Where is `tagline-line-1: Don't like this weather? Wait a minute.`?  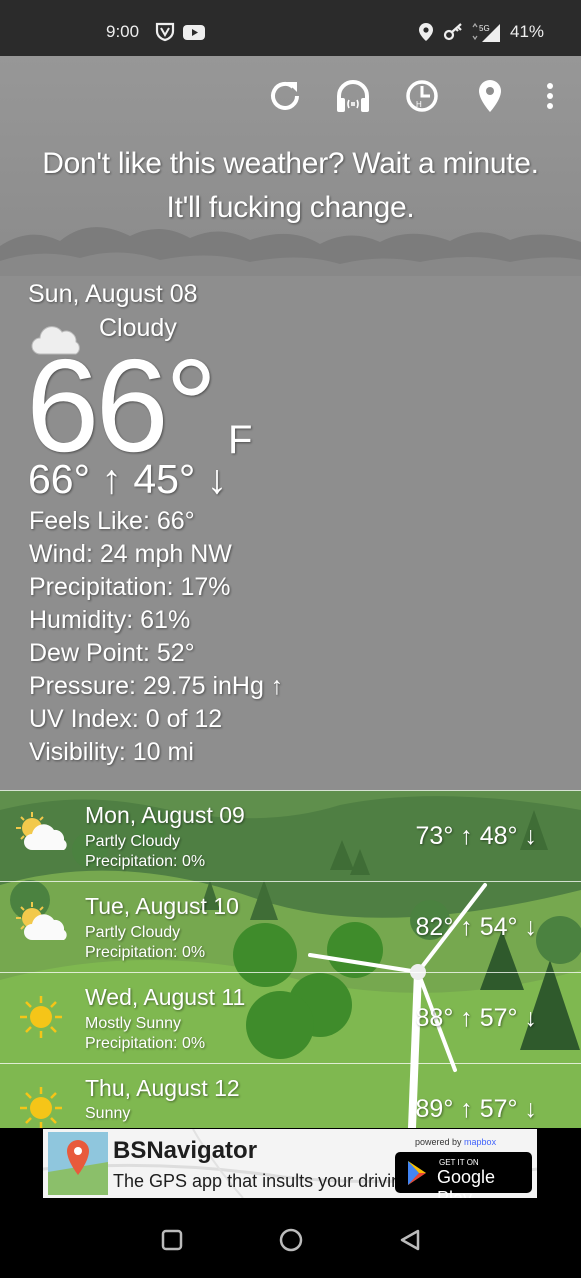 tagline-line-1: Don't like this weather? Wait a minute. is located at coordinates (290, 163).